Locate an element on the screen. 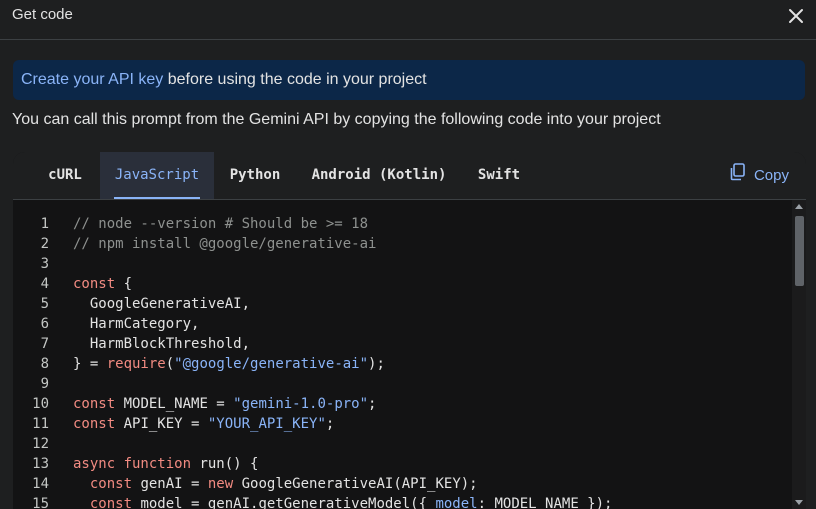  code-text: GoogleGenerativeAI, is located at coordinates (161, 304).